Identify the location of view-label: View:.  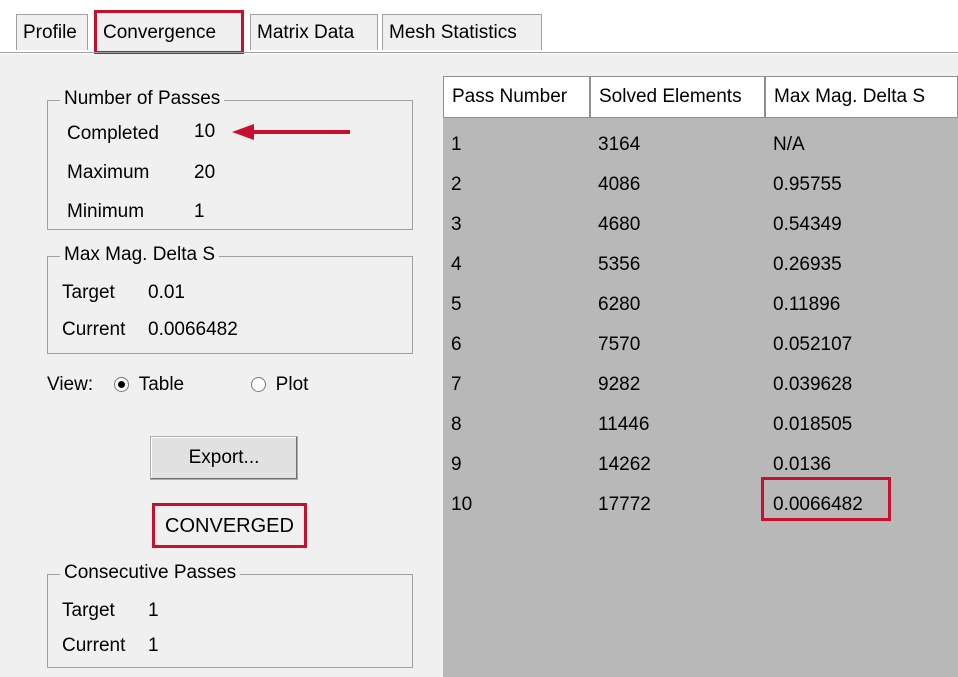
(70, 384).